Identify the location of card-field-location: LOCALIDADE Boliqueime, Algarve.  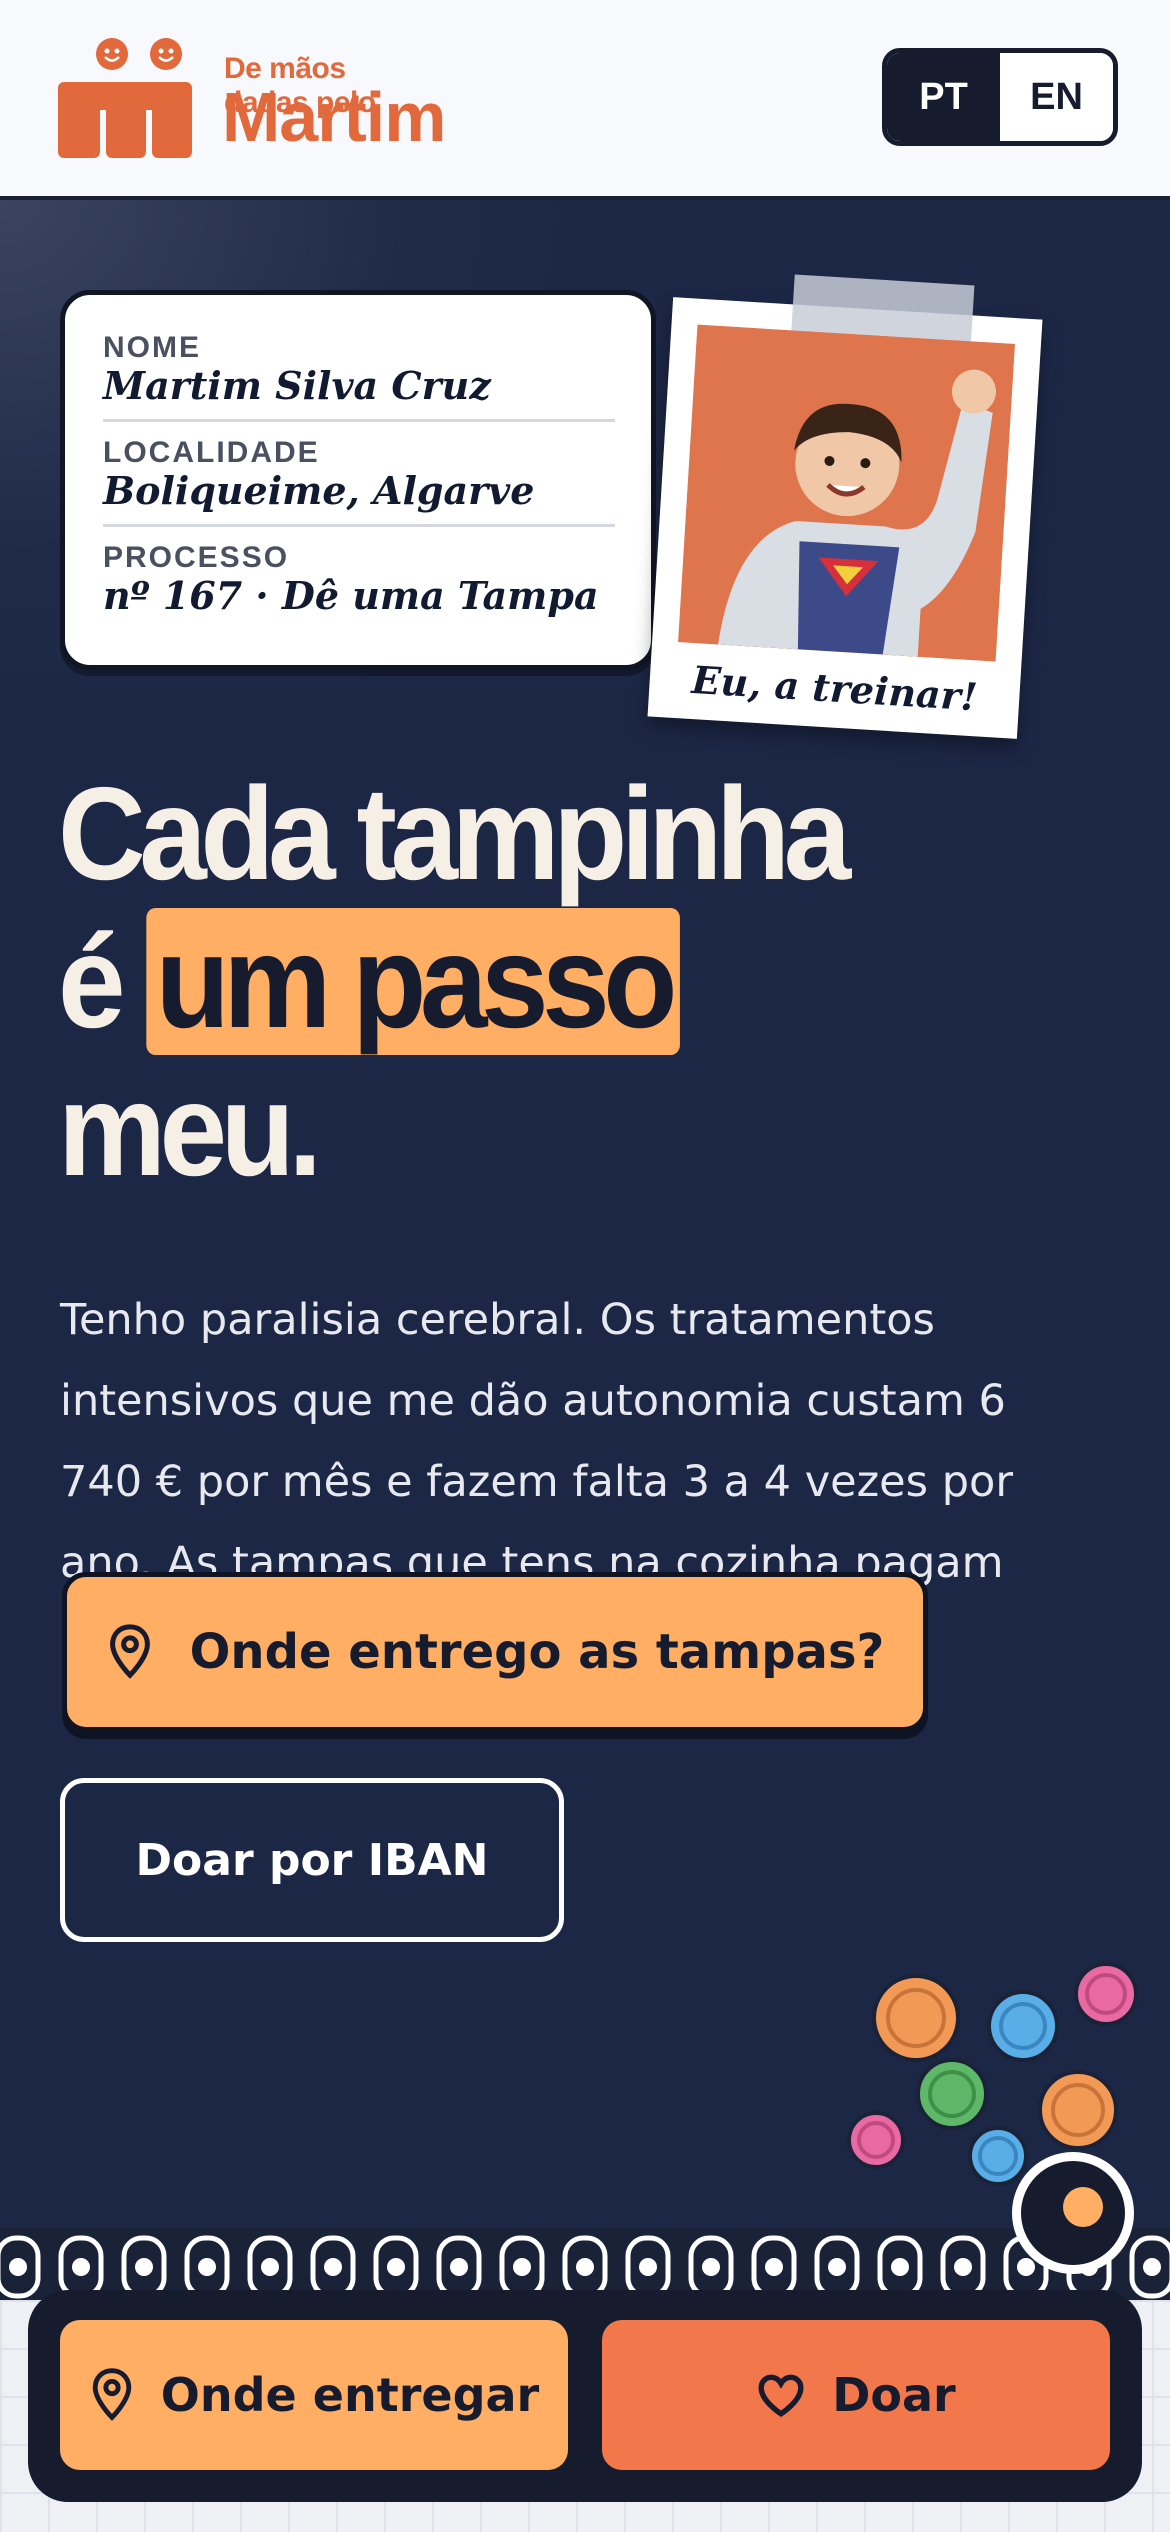
(359, 481).